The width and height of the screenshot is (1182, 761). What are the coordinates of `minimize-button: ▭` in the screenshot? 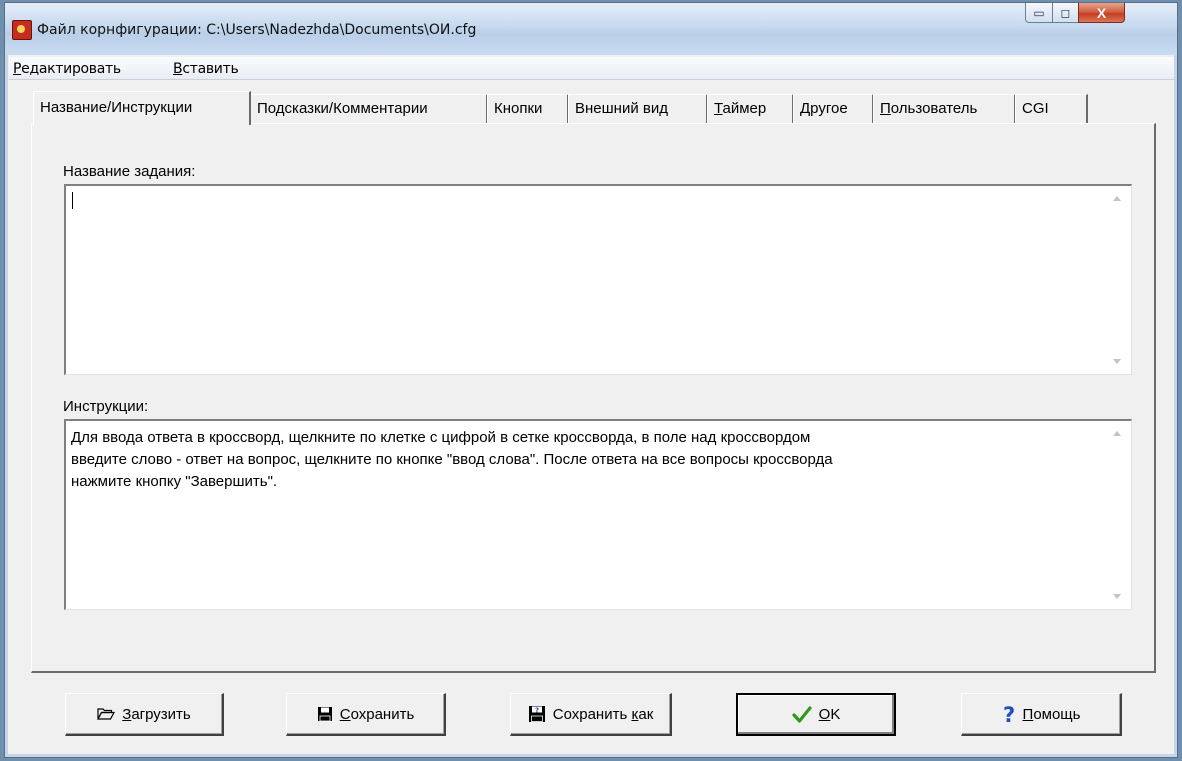 It's located at (1039, 13).